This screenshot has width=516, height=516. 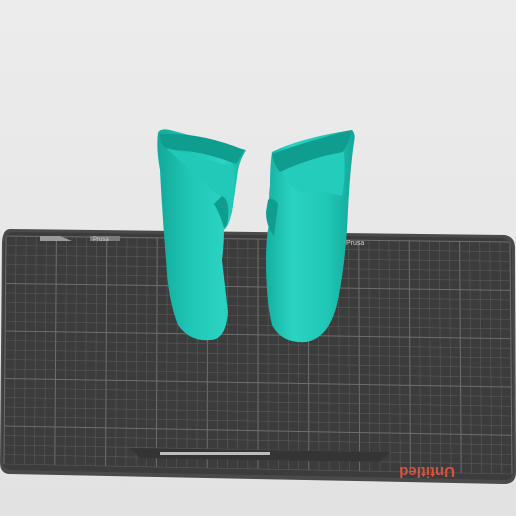 What do you see at coordinates (101, 240) in the screenshot?
I see `bed-logo-text-left: Prusa` at bounding box center [101, 240].